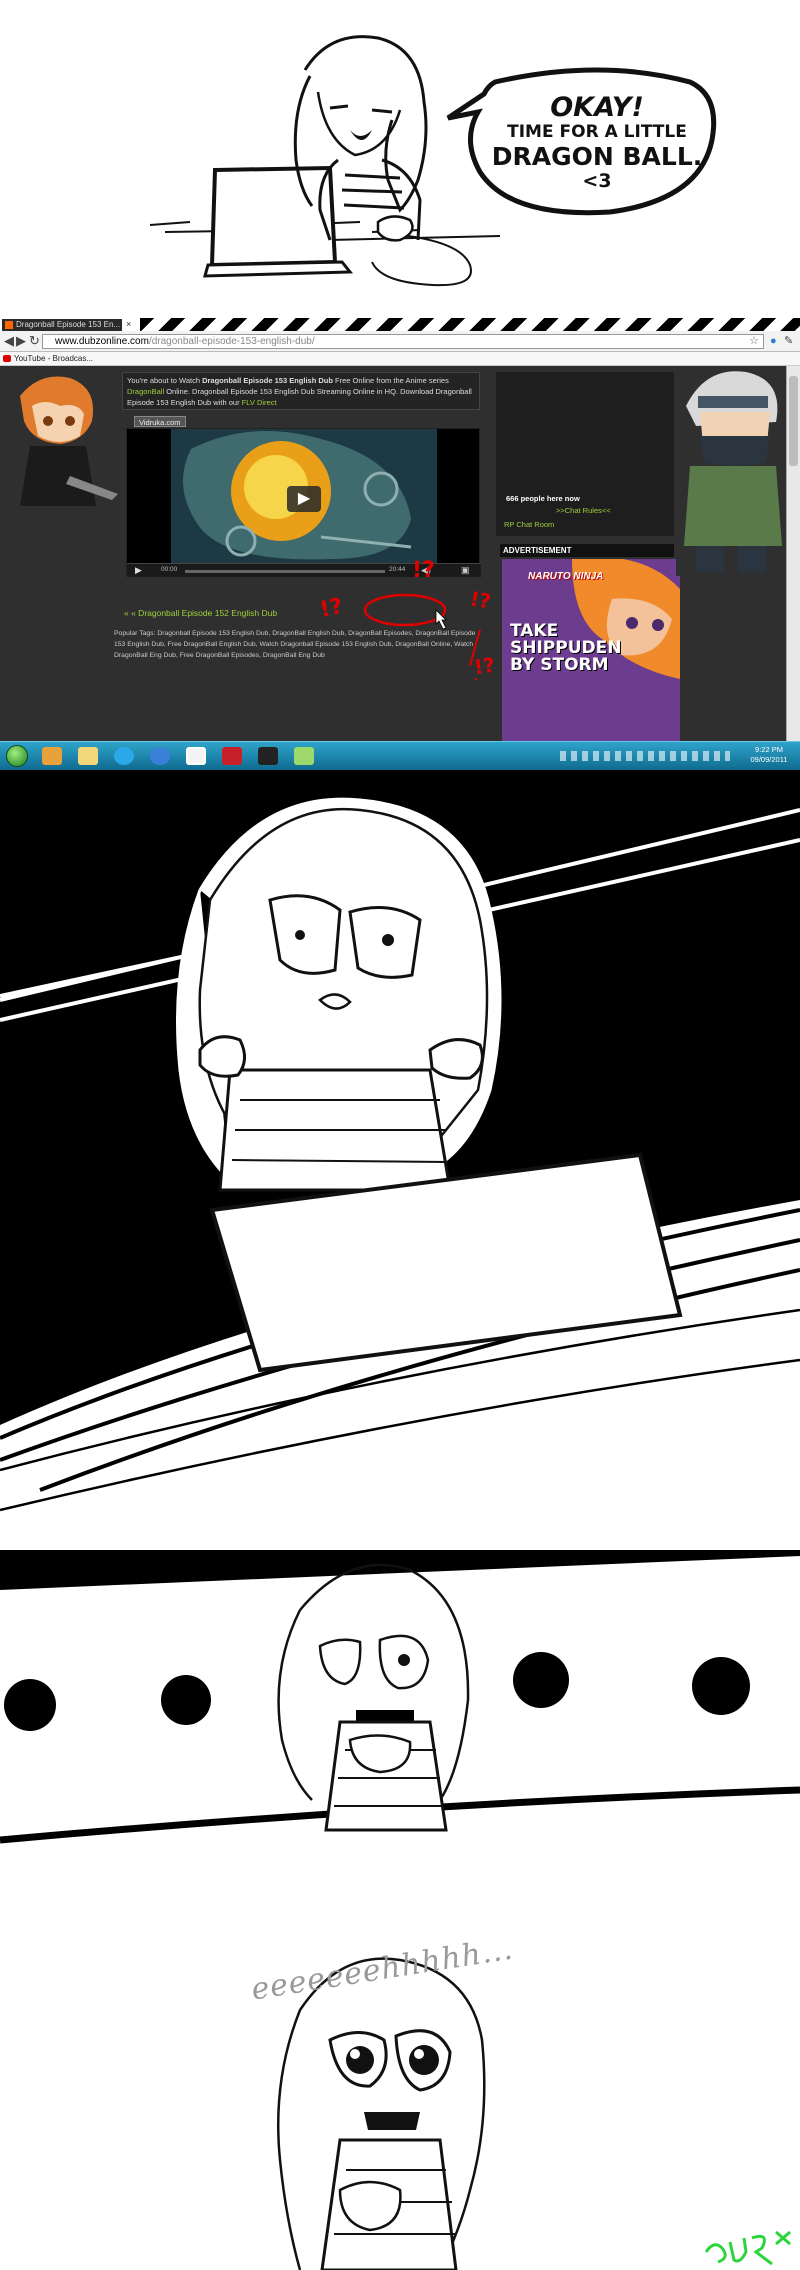  I want to click on red-annotation-layer, so click(422, 636).